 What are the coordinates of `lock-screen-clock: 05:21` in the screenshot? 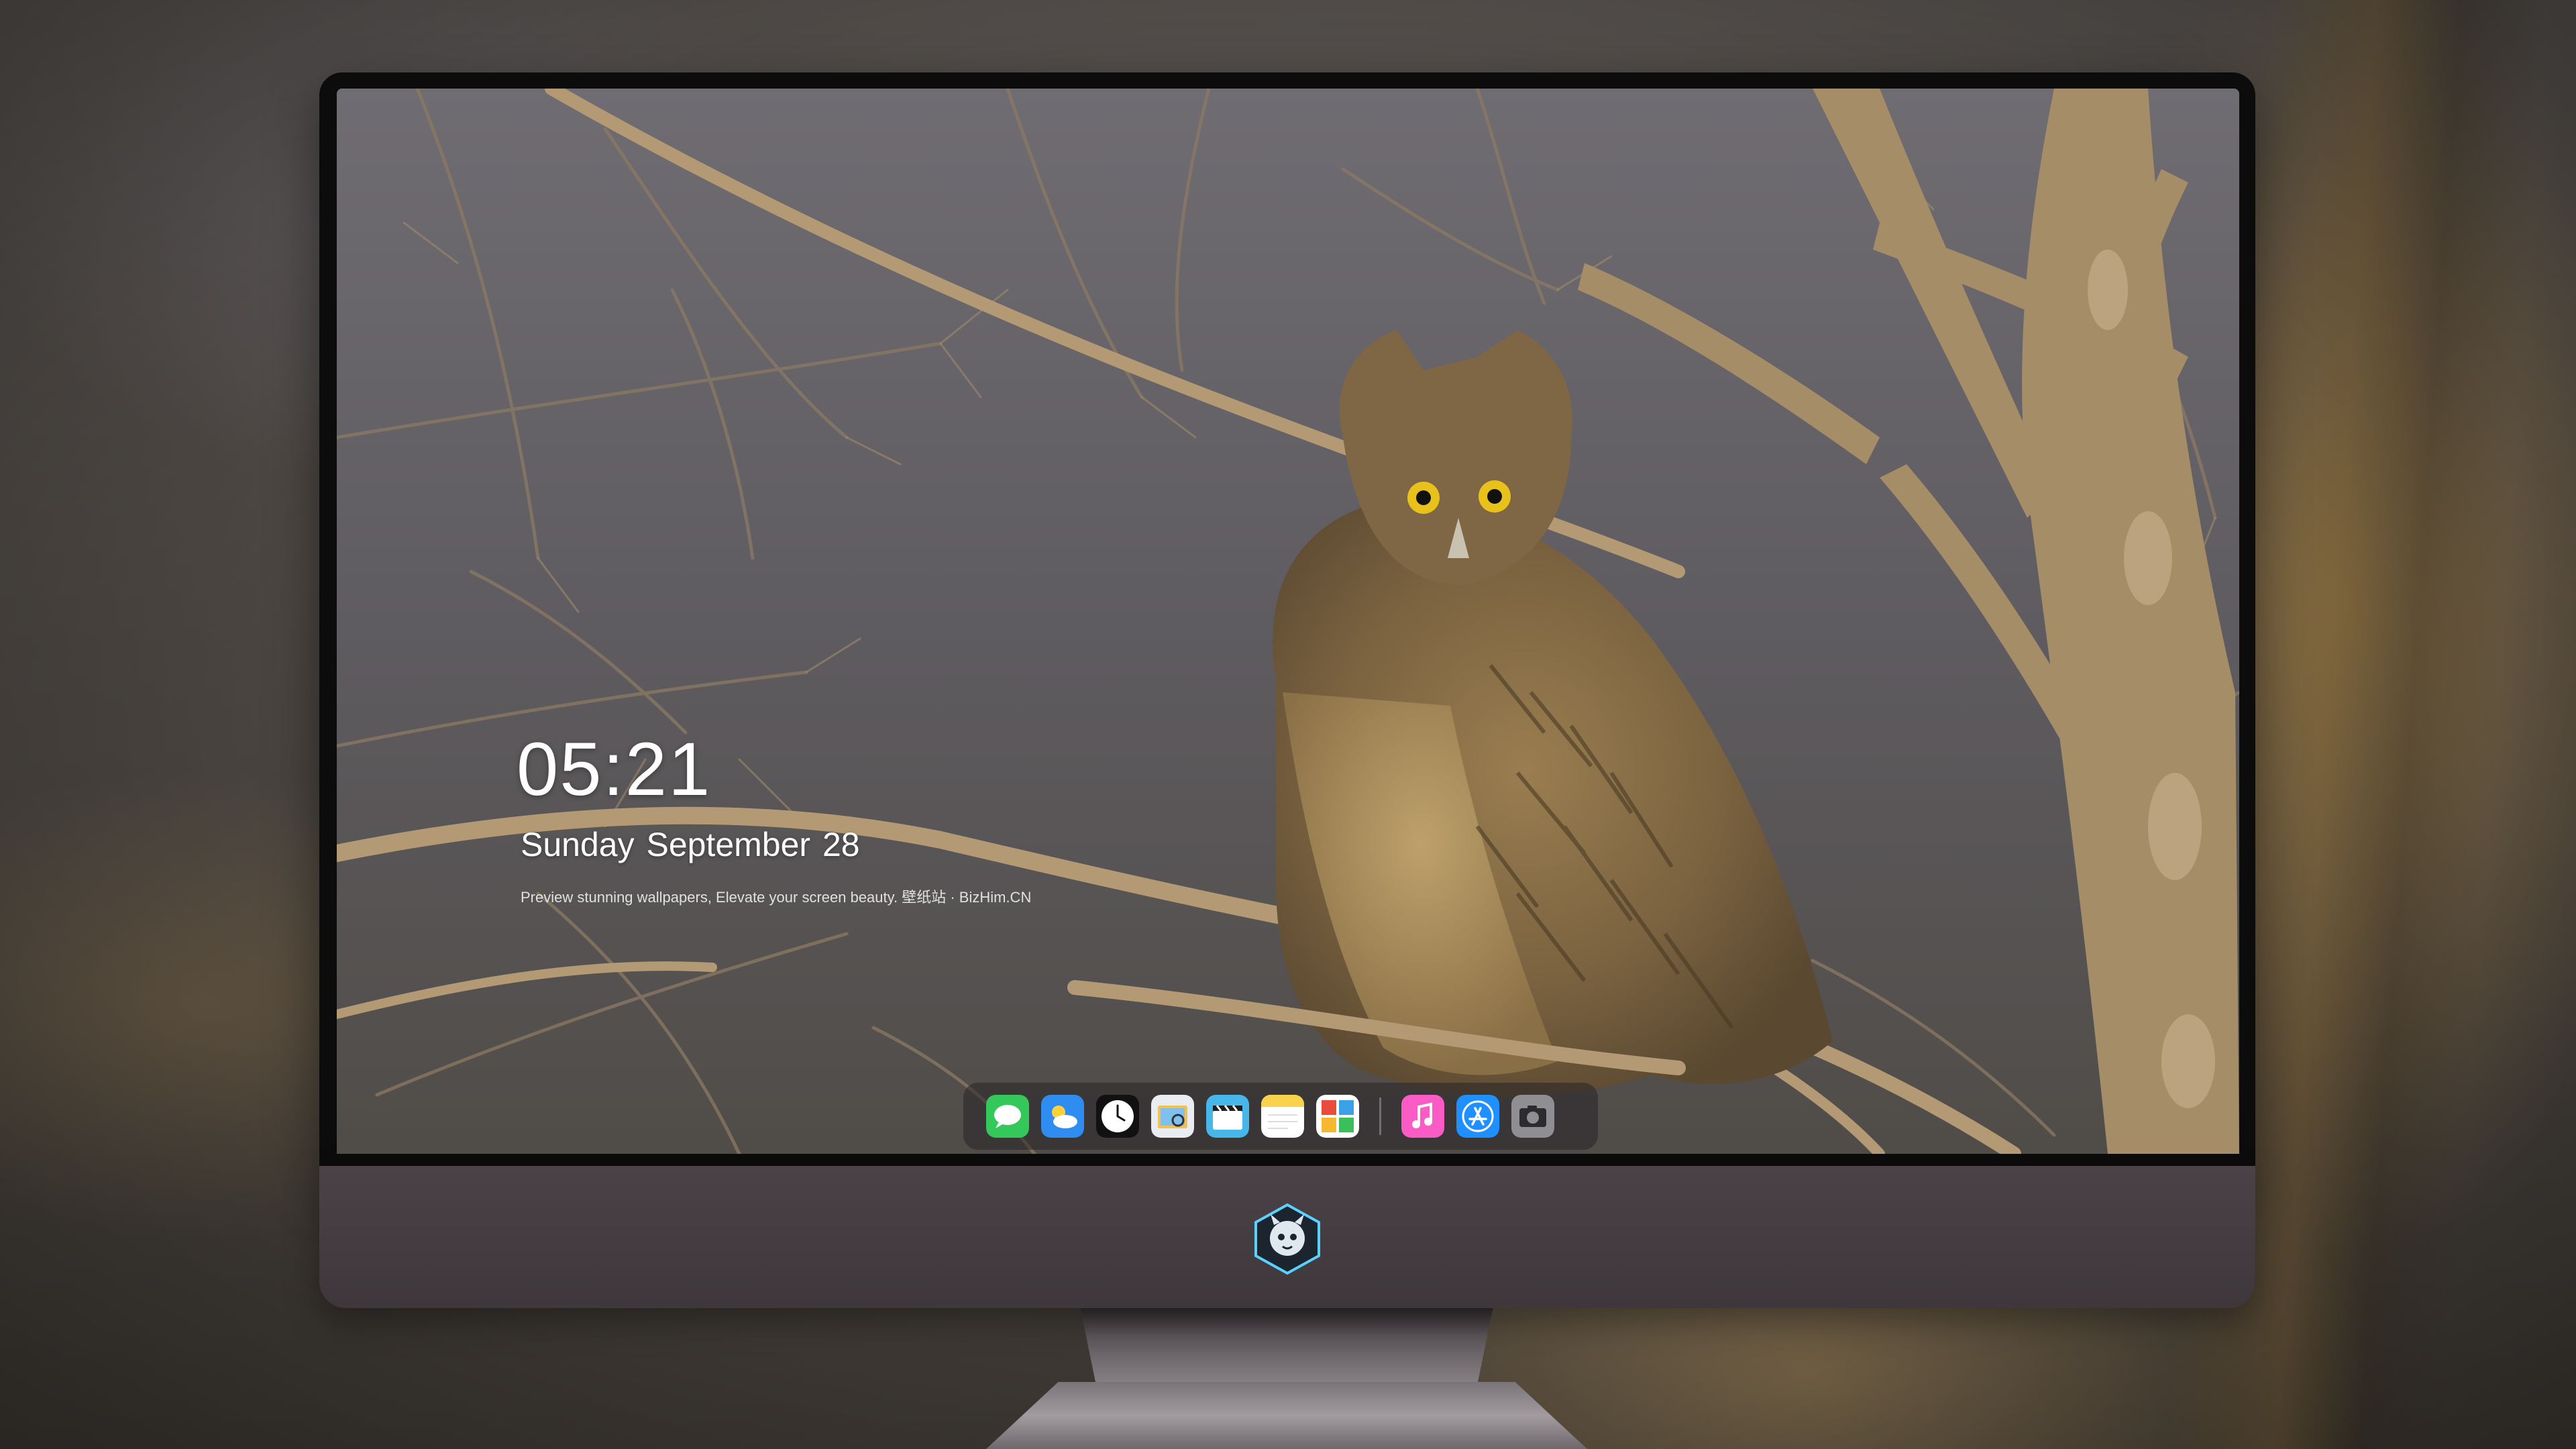 It's located at (614, 769).